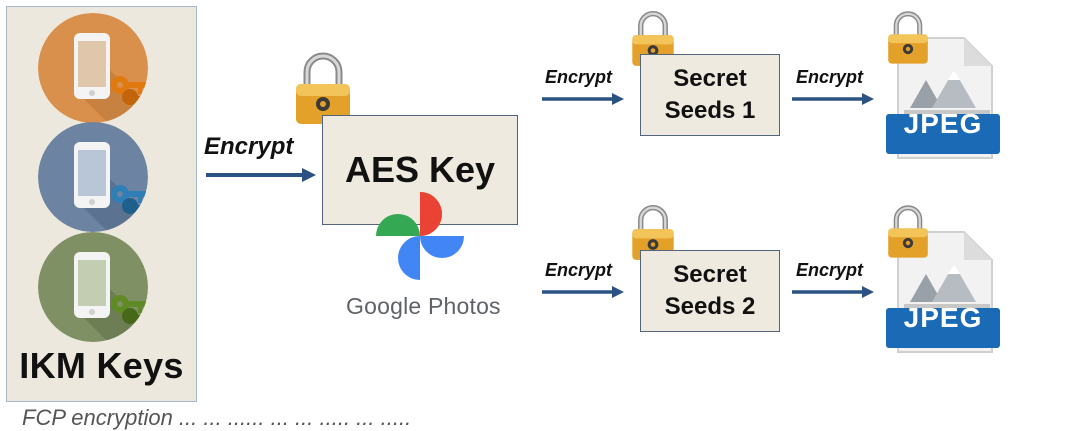 The image size is (1065, 431). Describe the element at coordinates (420, 236) in the screenshot. I see `google-photos-icon` at that location.